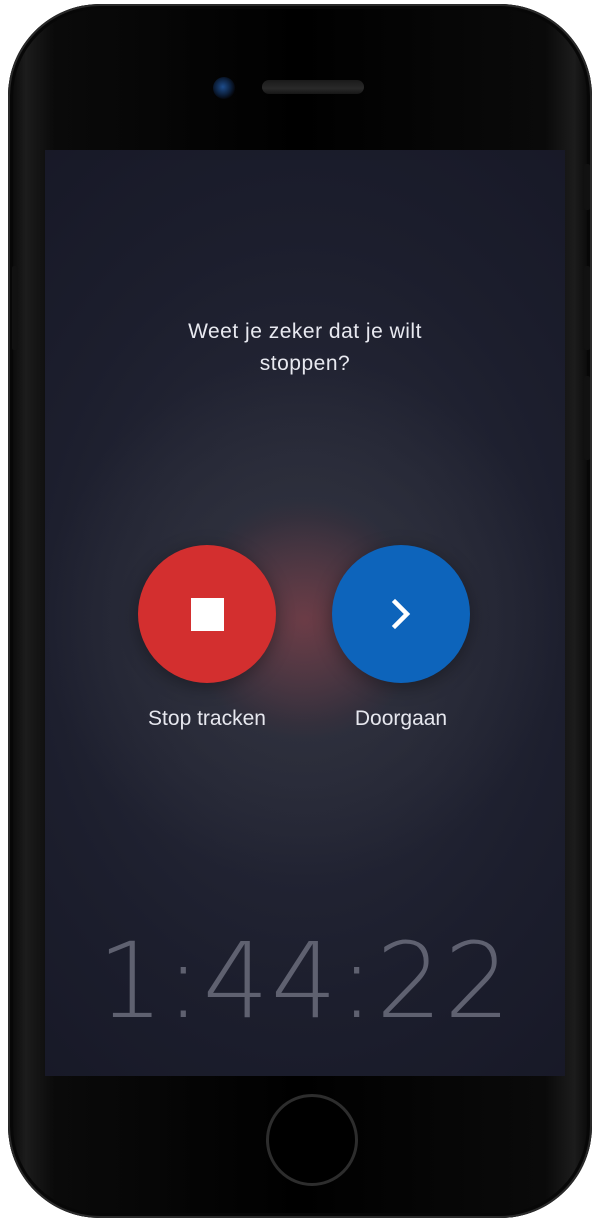  I want to click on home-button, so click(312, 1140).